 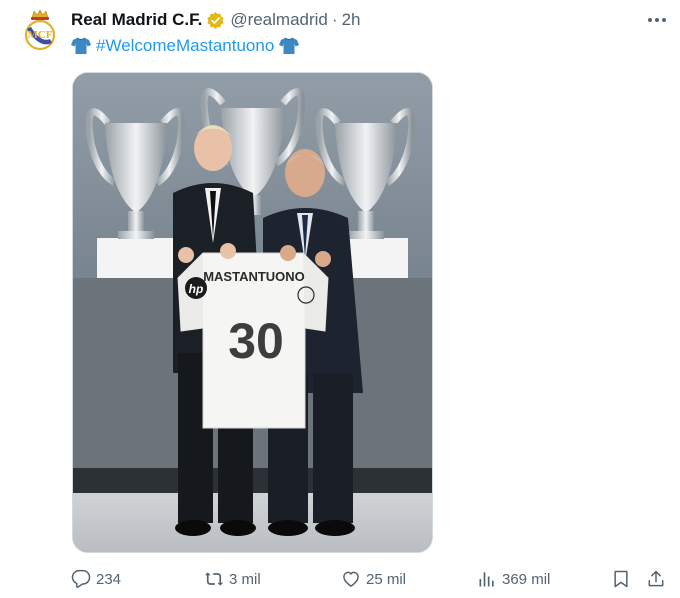 I want to click on like-button: 25 mil, so click(x=373, y=579).